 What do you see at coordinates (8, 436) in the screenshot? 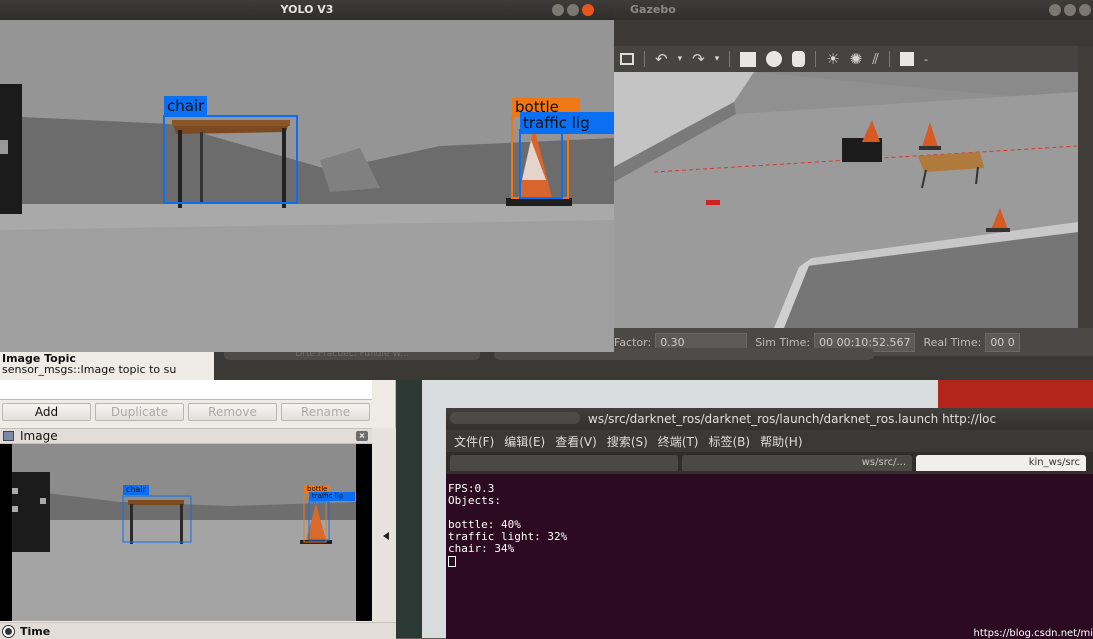
I see `image-icon` at bounding box center [8, 436].